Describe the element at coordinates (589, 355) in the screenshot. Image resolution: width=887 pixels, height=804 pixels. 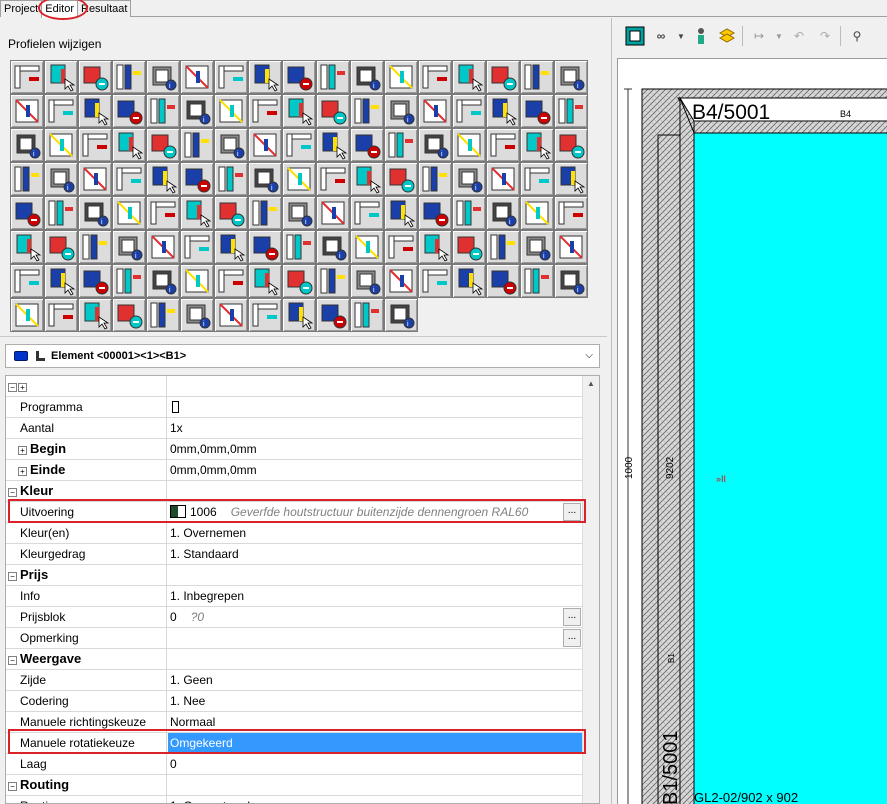
I see `chevron-down-icon: ⌵` at that location.